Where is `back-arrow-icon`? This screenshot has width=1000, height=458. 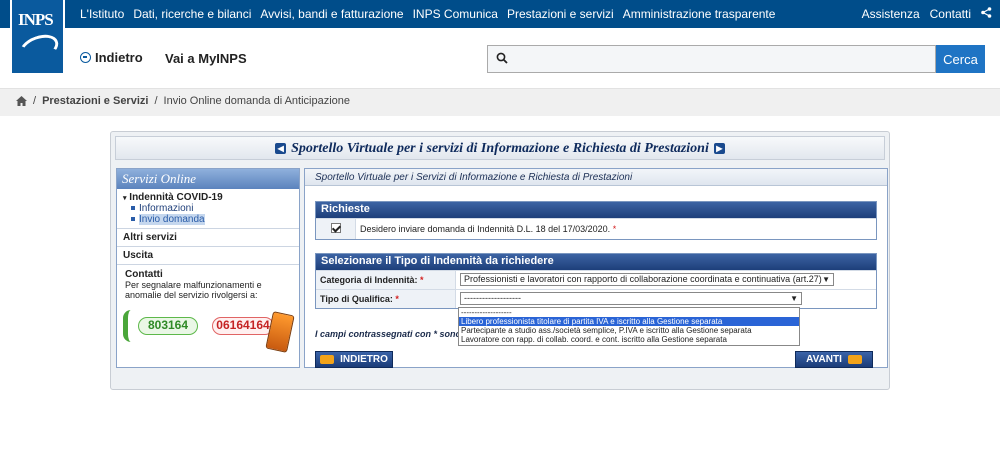
back-arrow-icon is located at coordinates (85, 57).